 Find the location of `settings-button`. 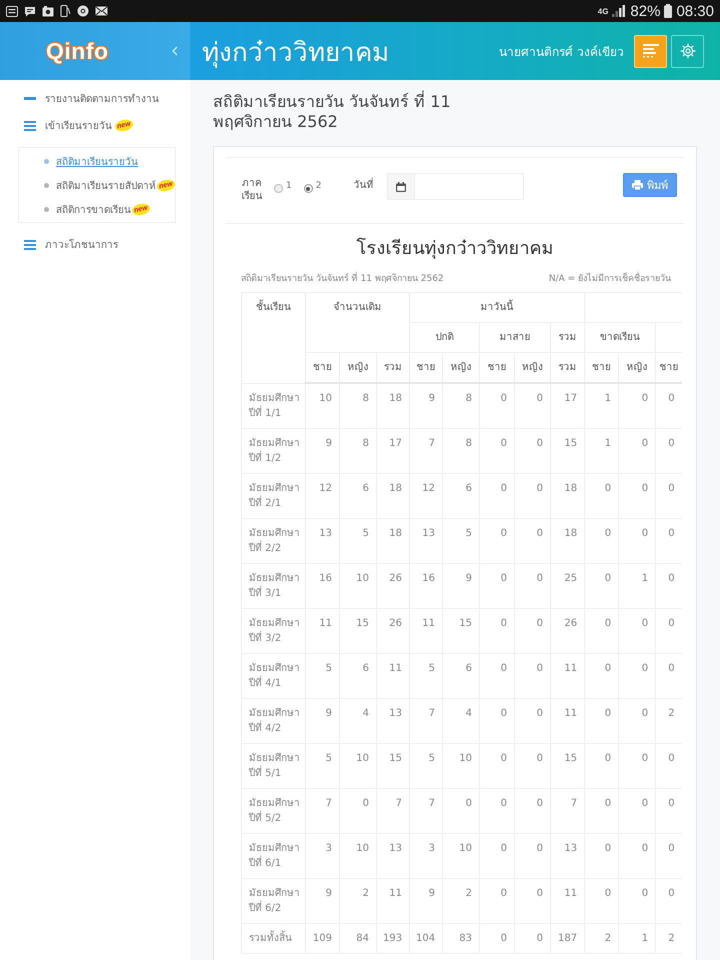

settings-button is located at coordinates (687, 51).